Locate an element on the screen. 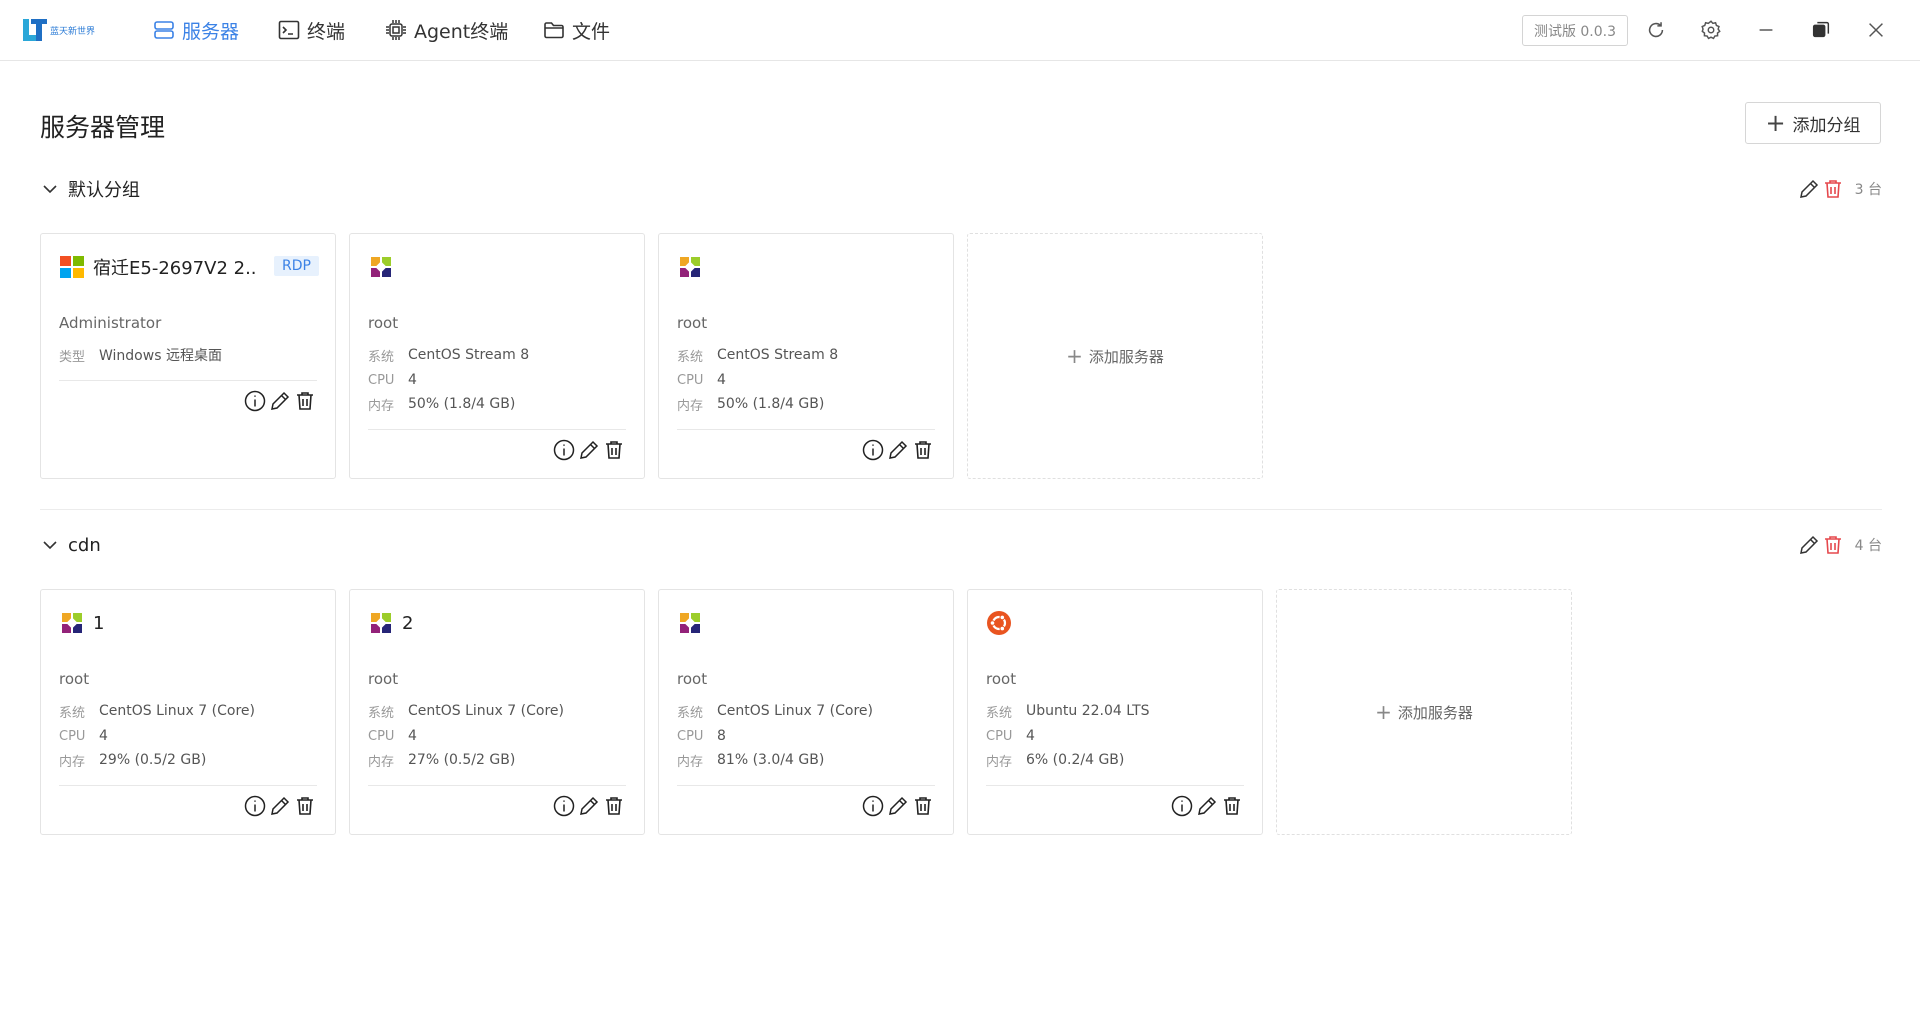  ubuntu-logo-icon is located at coordinates (999, 623).